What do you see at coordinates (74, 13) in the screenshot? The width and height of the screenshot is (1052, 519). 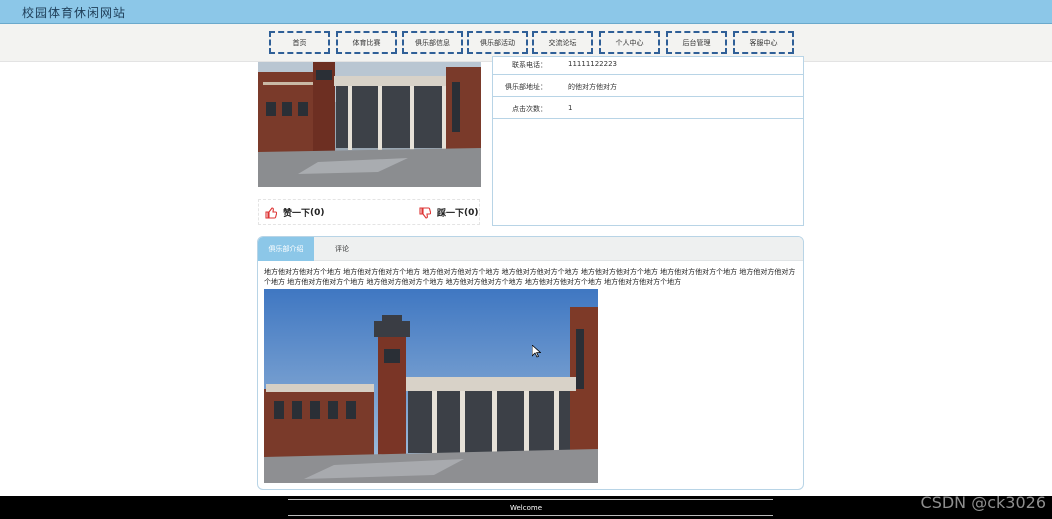 I see `site-title: 校园体育休闲网站` at bounding box center [74, 13].